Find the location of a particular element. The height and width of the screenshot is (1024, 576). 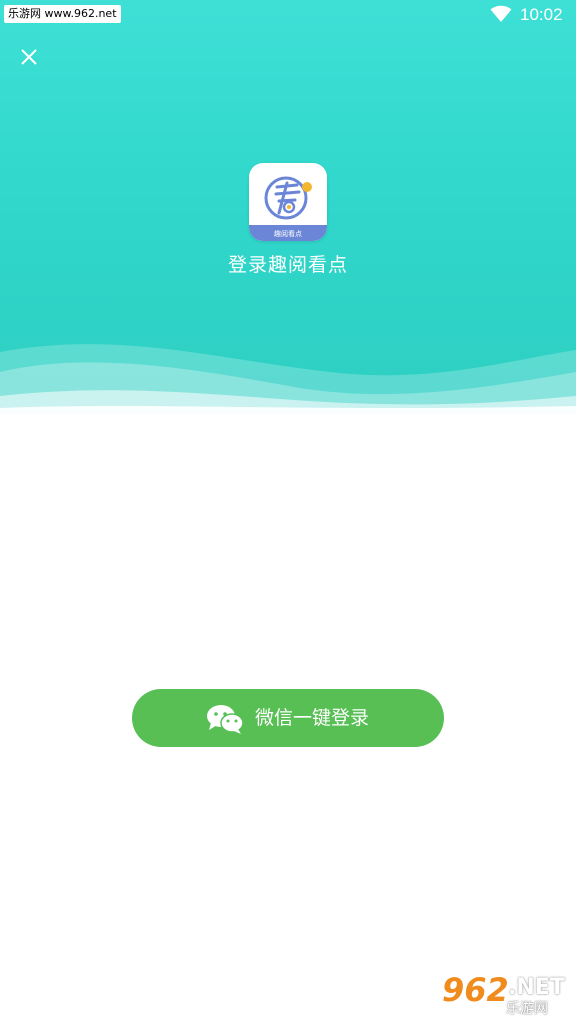

status-indicator-lines is located at coordinates (66, 19).